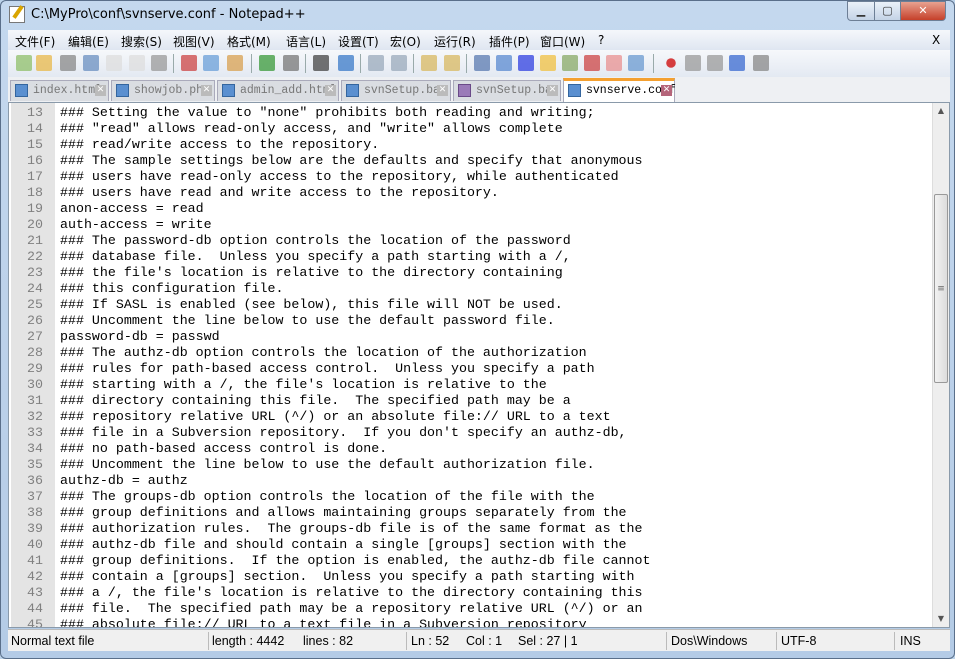  Describe the element at coordinates (189, 63) in the screenshot. I see `cut-icon` at that location.